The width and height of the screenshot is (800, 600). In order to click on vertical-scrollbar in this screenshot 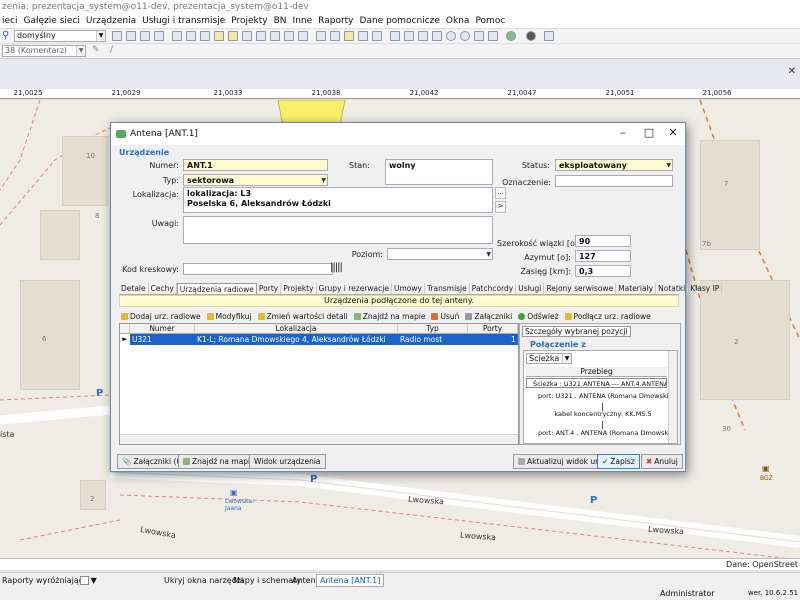, I will do `click(672, 397)`.